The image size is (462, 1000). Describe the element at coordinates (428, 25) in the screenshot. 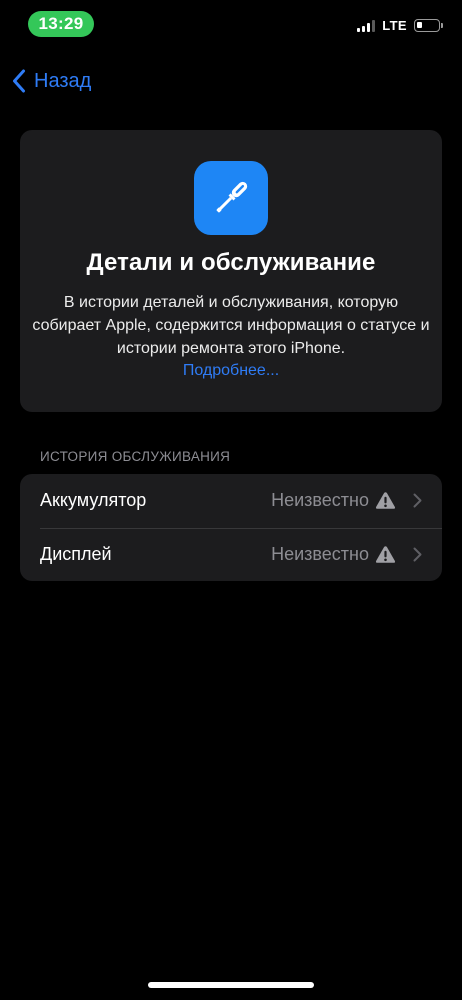

I see `battery-icon` at that location.